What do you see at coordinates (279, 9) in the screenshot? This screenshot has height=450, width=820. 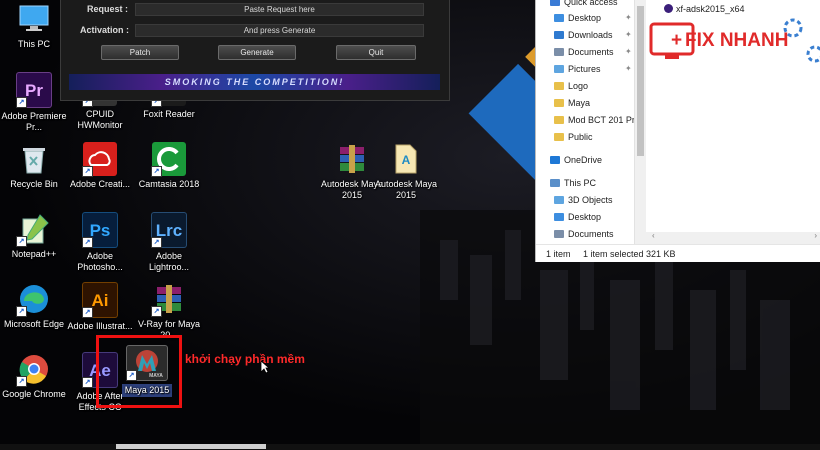 I see `request-field: Paste Request here` at bounding box center [279, 9].